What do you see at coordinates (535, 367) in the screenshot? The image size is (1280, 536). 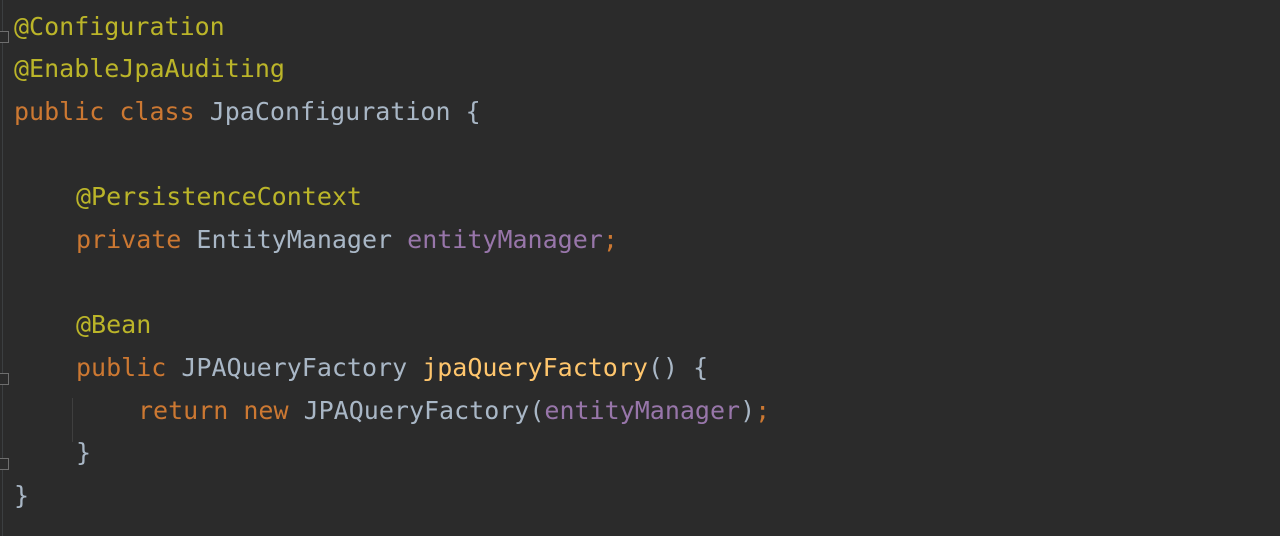 I see `method-token: jpaQueryFactory` at bounding box center [535, 367].